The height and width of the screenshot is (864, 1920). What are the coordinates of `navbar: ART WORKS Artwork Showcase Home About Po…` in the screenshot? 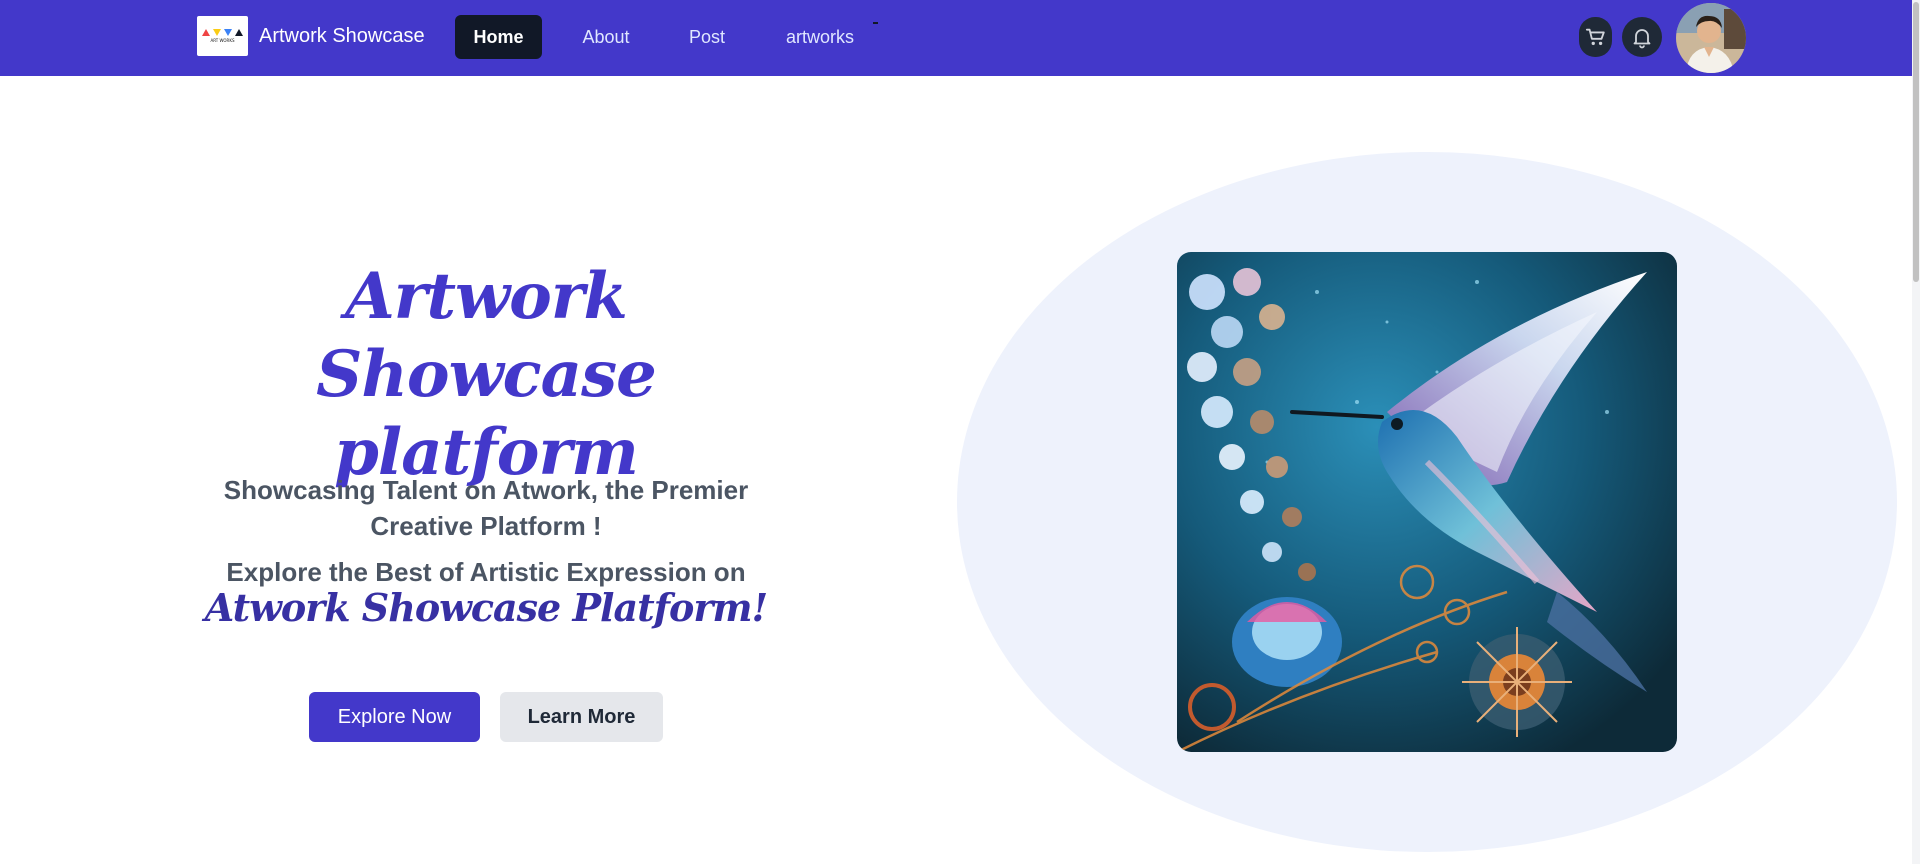 It's located at (960, 38).